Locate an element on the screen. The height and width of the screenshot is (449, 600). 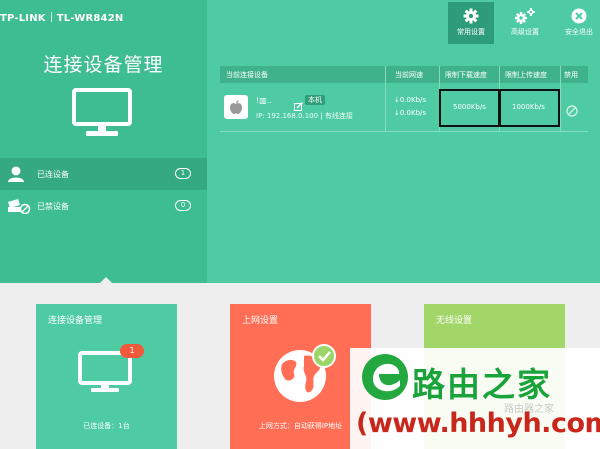
download-rate: ↓0.0Kb/s is located at coordinates (410, 100).